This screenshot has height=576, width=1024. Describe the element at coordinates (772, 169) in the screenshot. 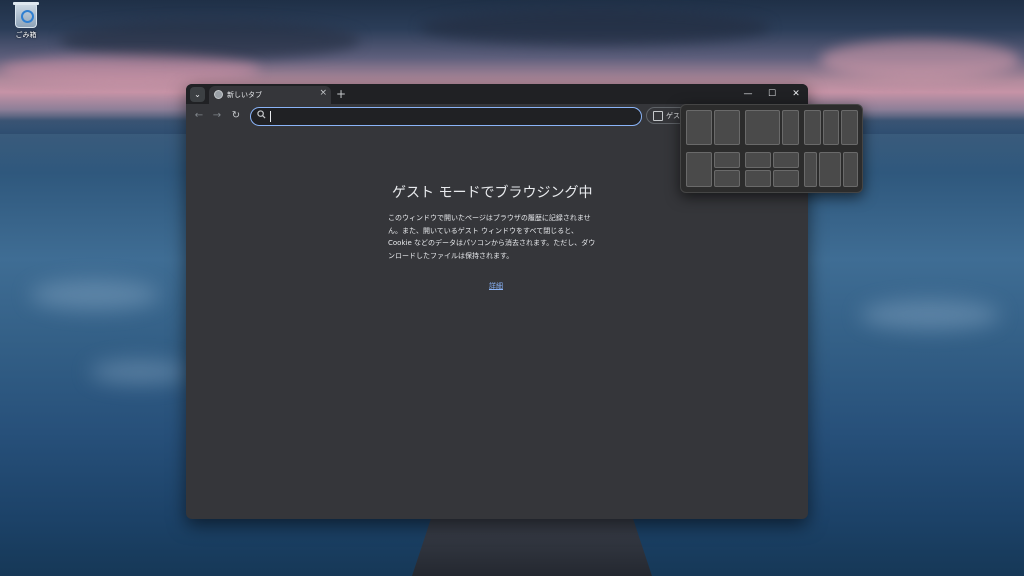

I see `snap-layout-four-grid` at that location.